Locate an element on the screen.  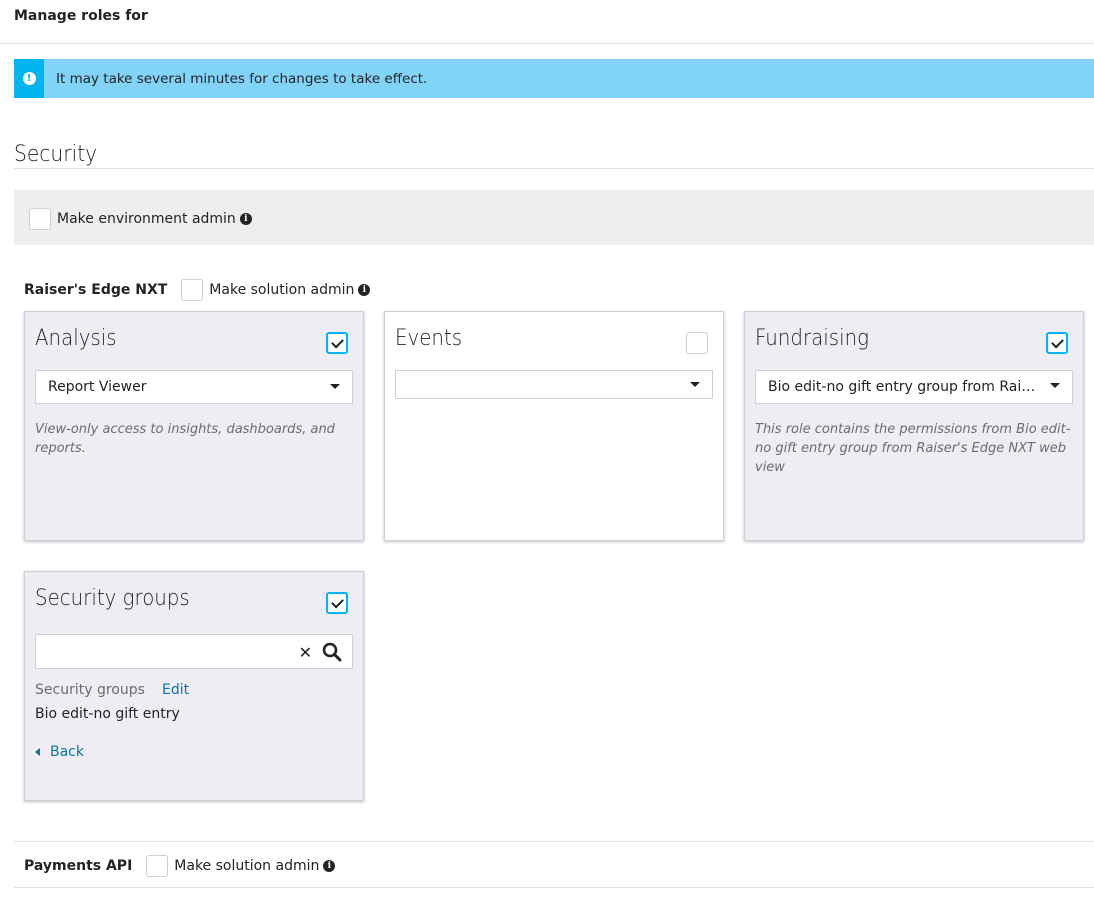
card-title: Analysis is located at coordinates (76, 338).